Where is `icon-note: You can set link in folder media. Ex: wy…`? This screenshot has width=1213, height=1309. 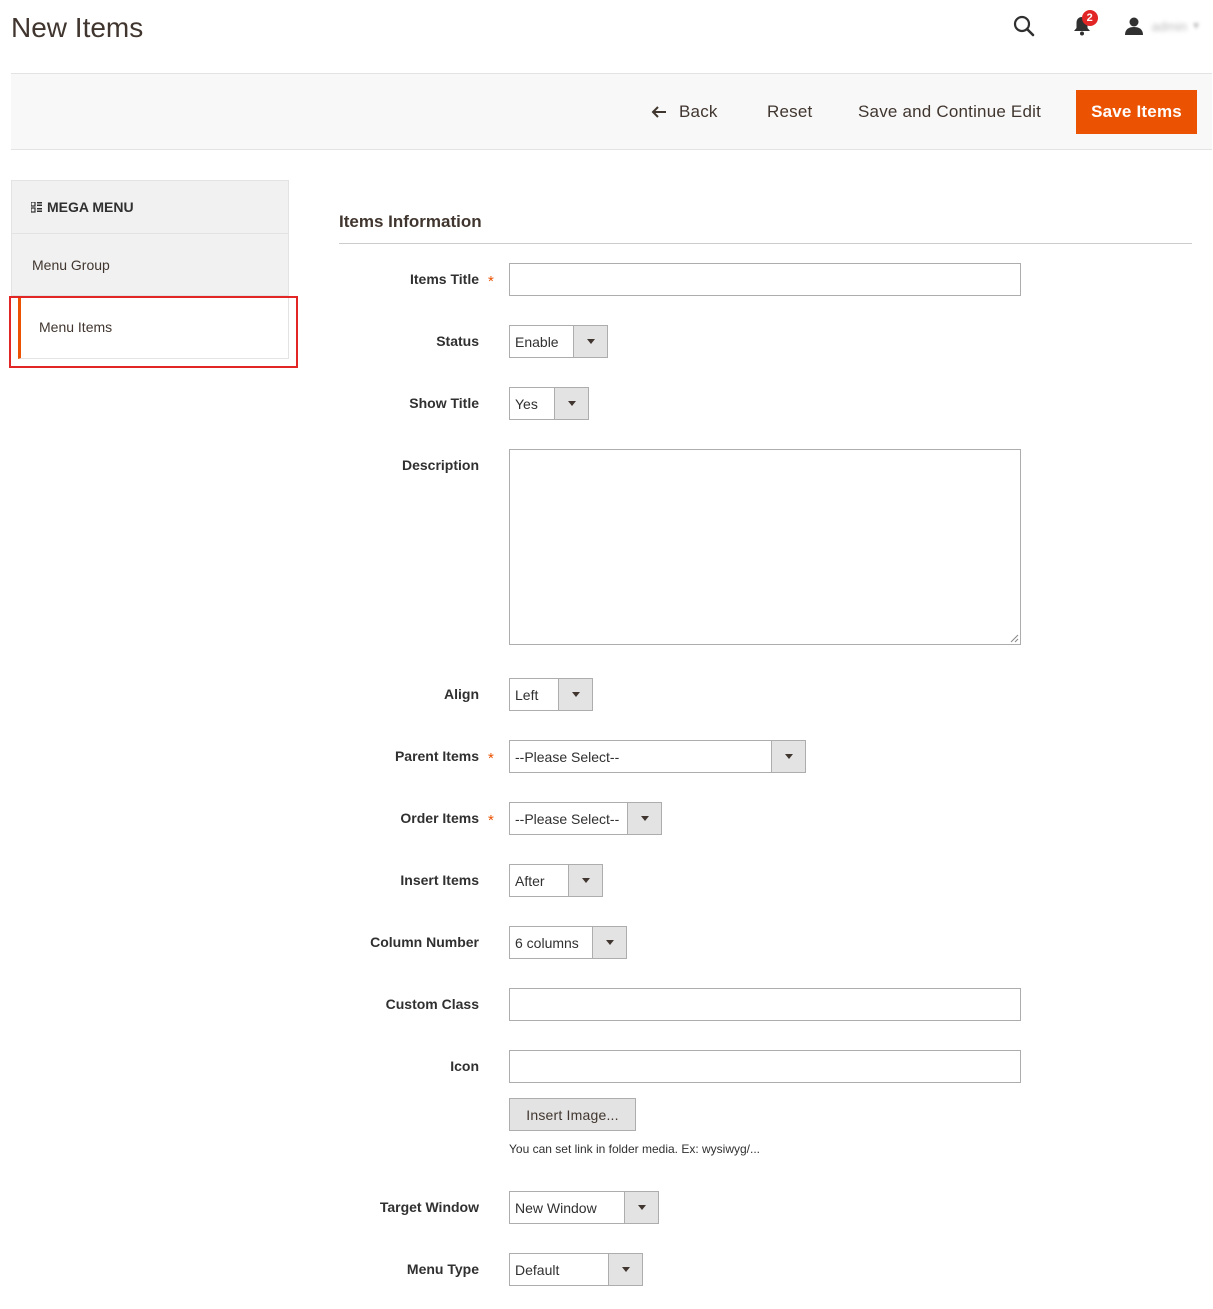
icon-note: You can set link in folder media. Ex: wy… is located at coordinates (635, 1149).